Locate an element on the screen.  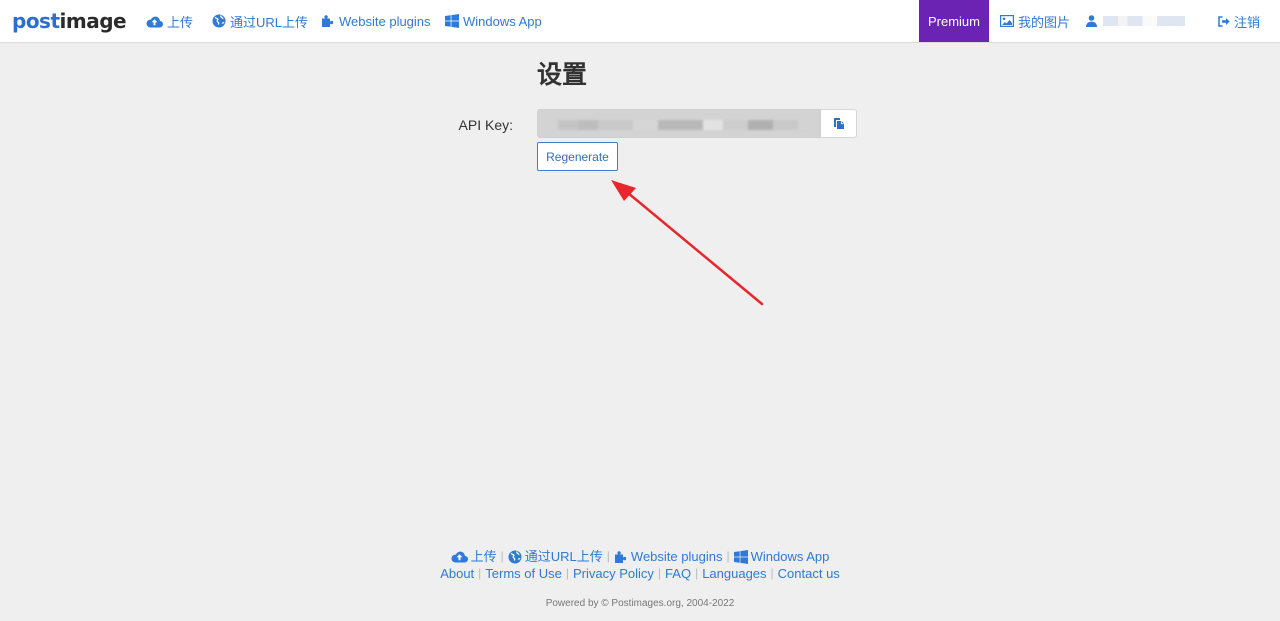
copy-api-key-button is located at coordinates (839, 123).